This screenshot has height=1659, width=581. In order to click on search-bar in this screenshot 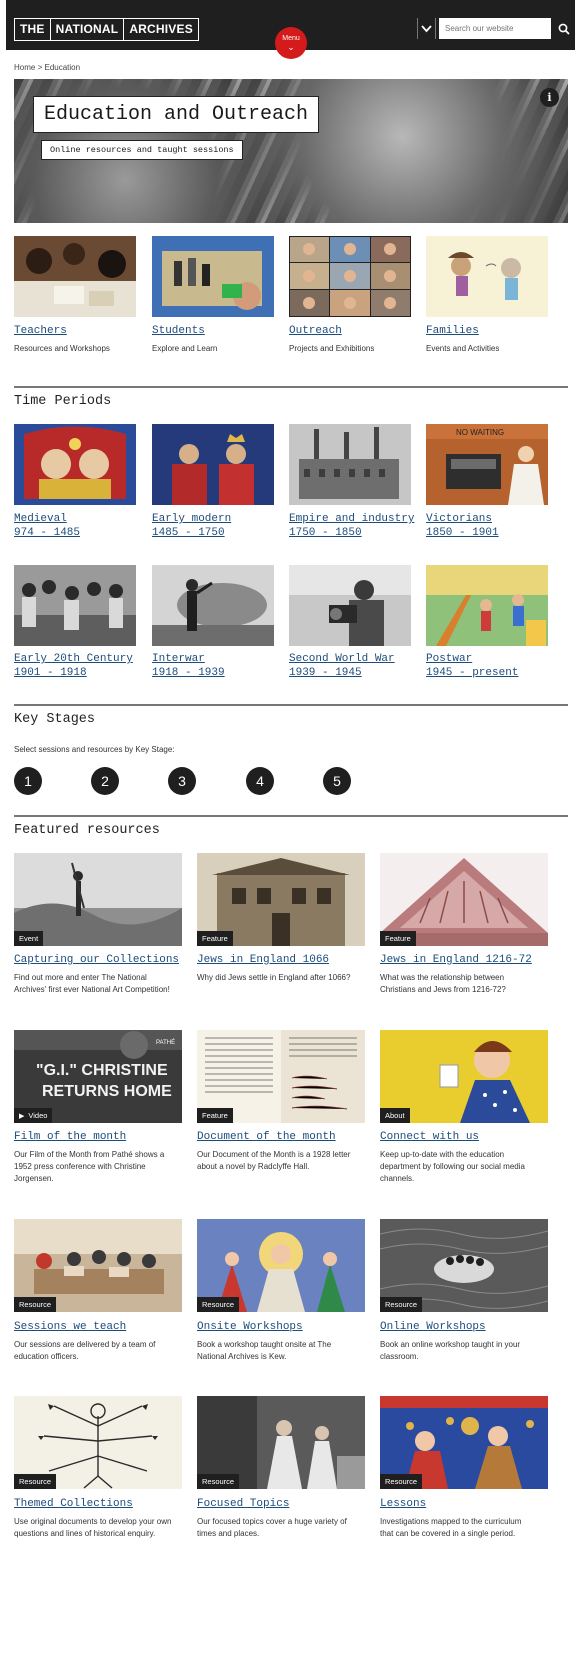, I will do `click(495, 28)`.